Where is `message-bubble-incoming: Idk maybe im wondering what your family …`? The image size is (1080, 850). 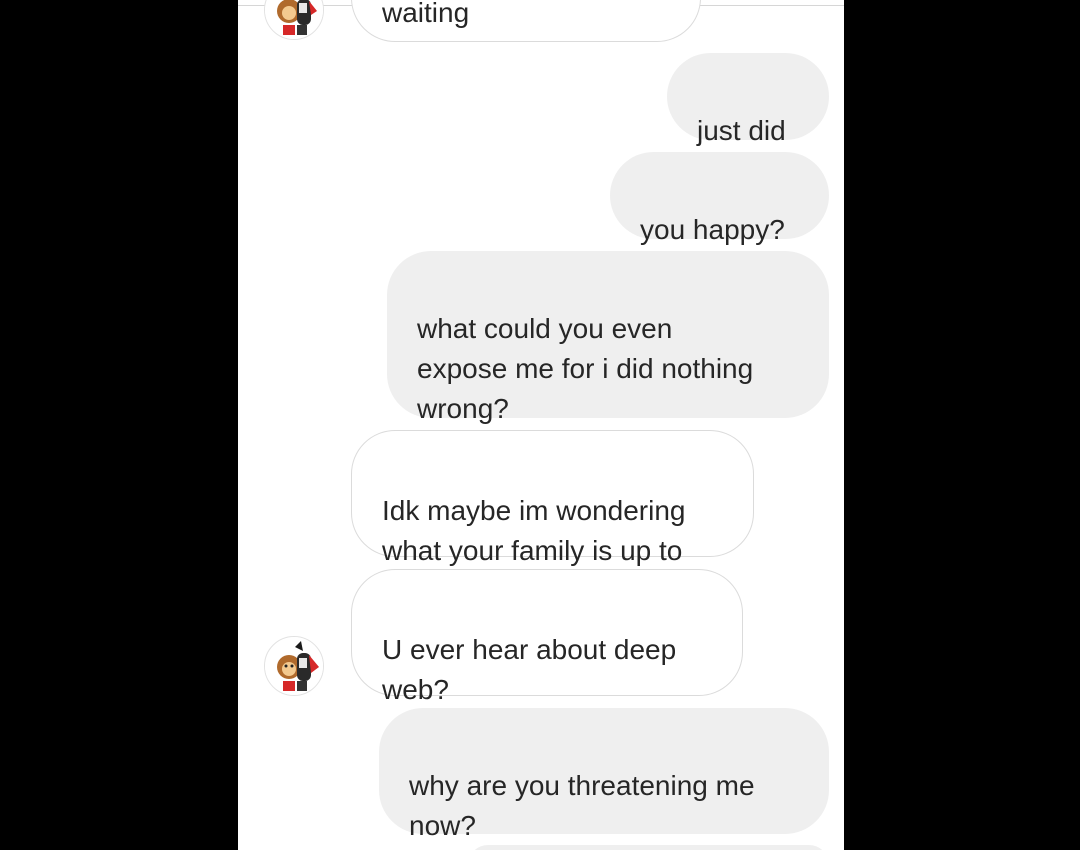
message-bubble-incoming: Idk maybe im wondering what your family … is located at coordinates (552, 498).